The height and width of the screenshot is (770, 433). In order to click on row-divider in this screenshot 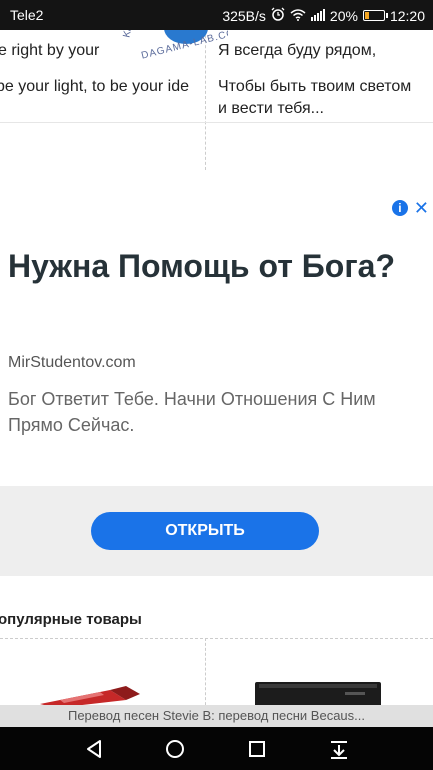, I will do `click(216, 122)`.